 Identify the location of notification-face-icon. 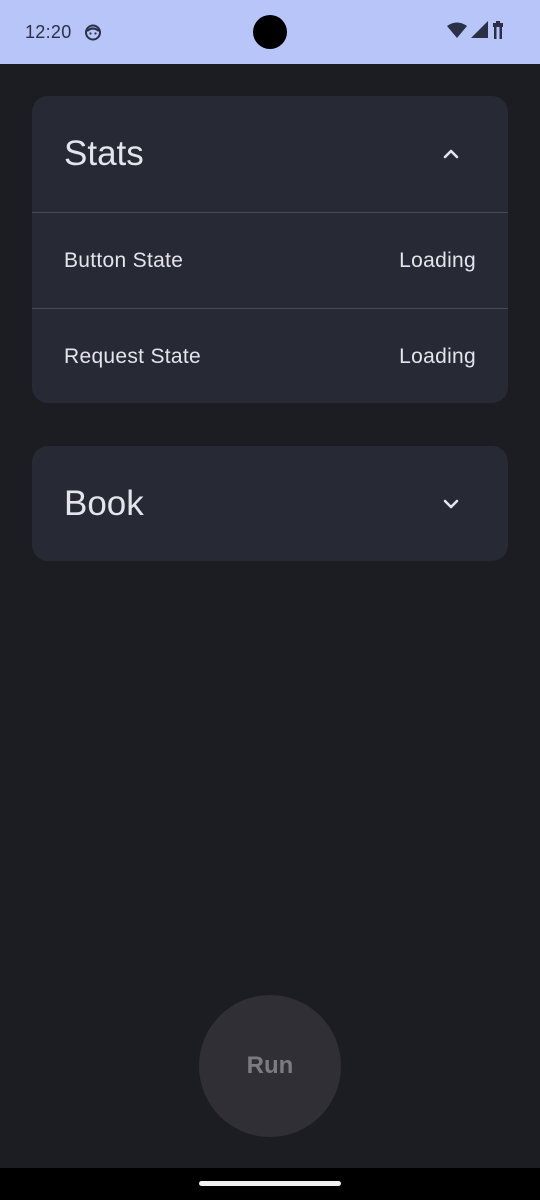
(93, 32).